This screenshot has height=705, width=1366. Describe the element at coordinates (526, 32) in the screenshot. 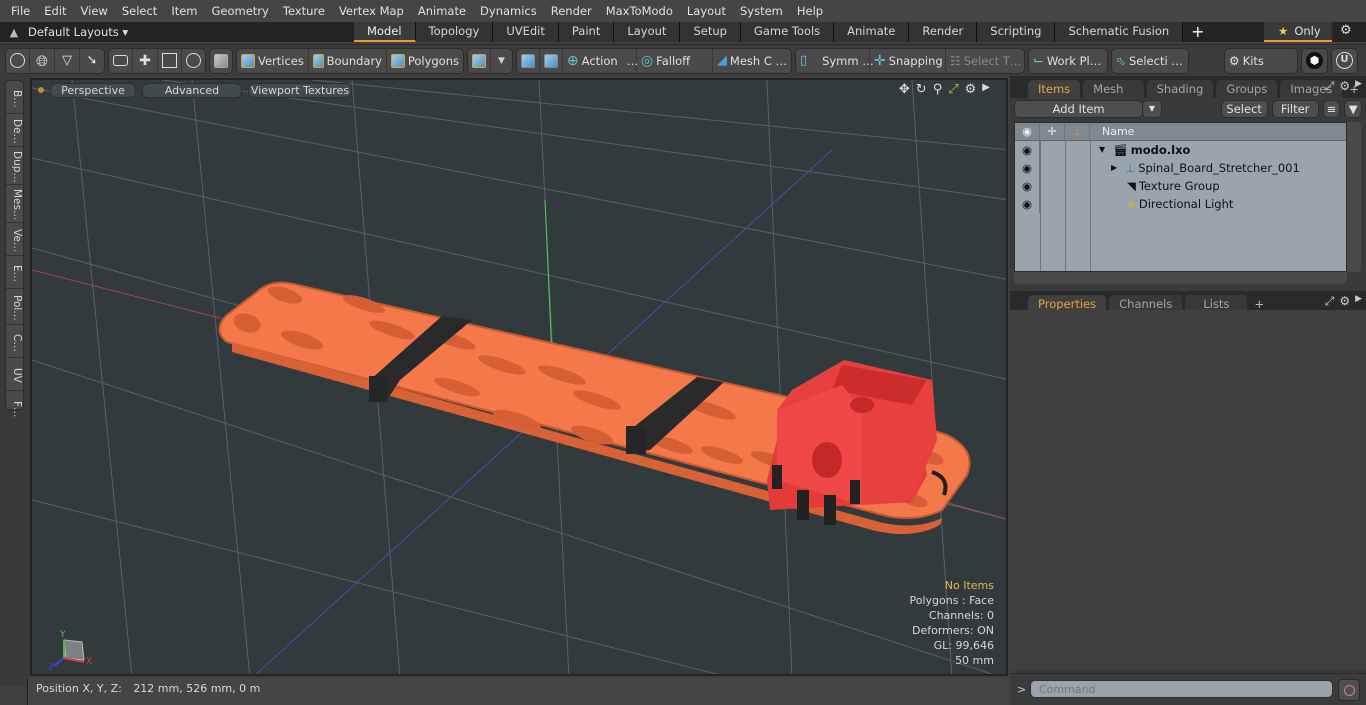

I see `tab-uvedit: UVEdit` at that location.